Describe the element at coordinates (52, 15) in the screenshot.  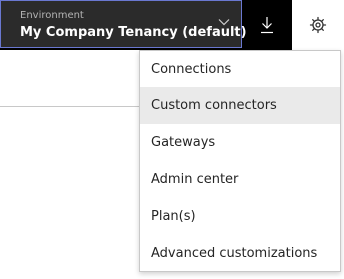
I see `environment-caption: Environment` at that location.